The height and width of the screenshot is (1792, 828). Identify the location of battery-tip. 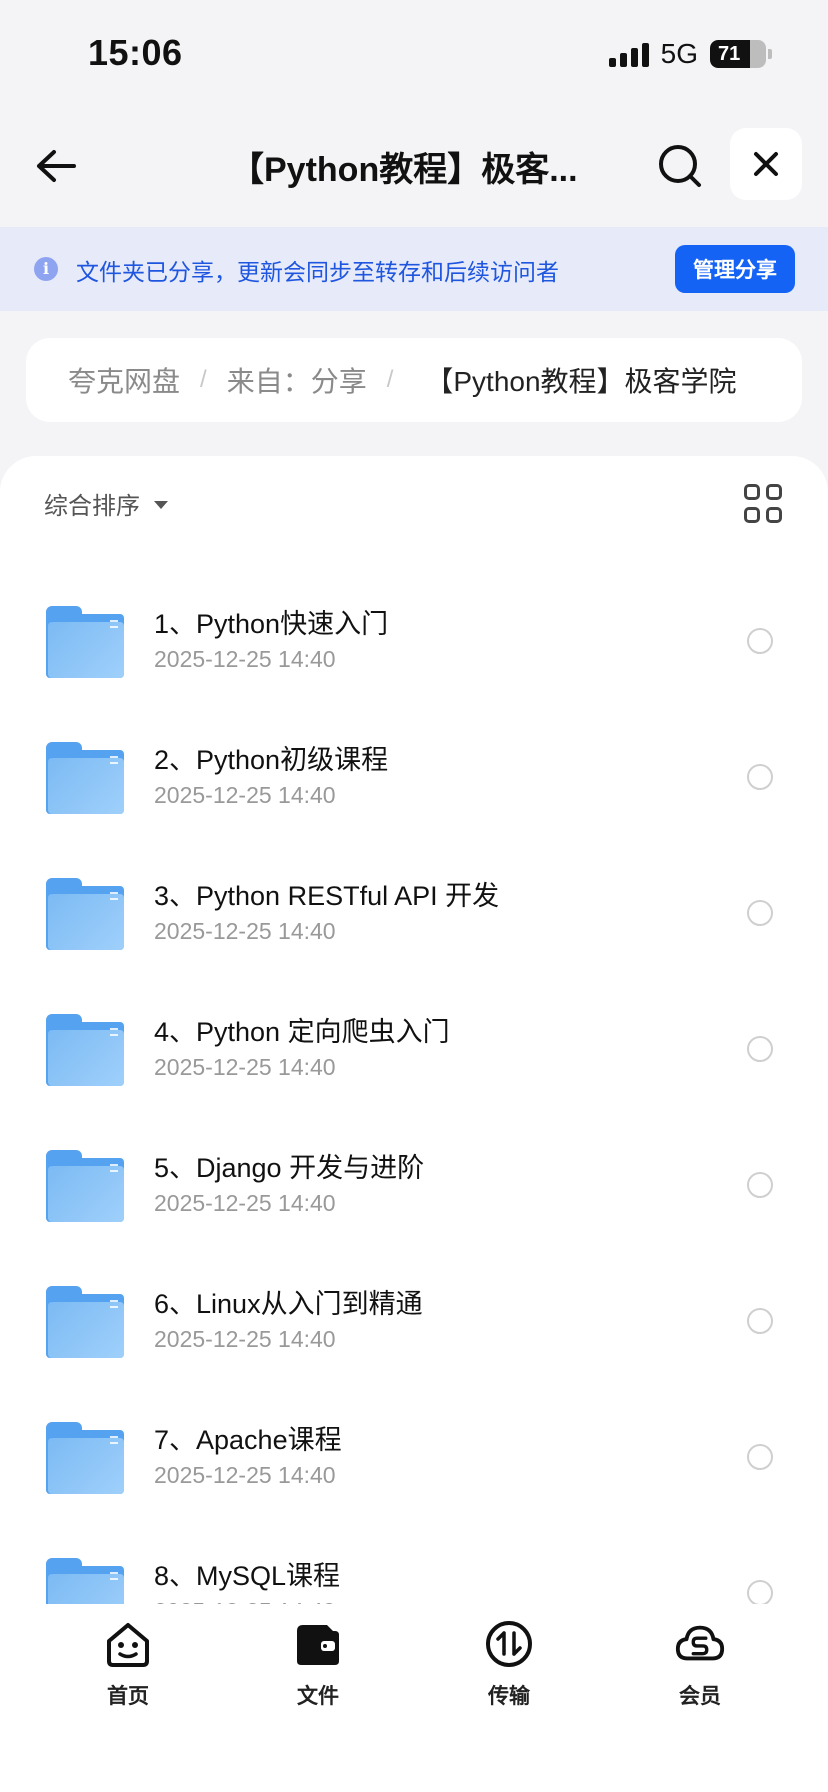
(770, 54).